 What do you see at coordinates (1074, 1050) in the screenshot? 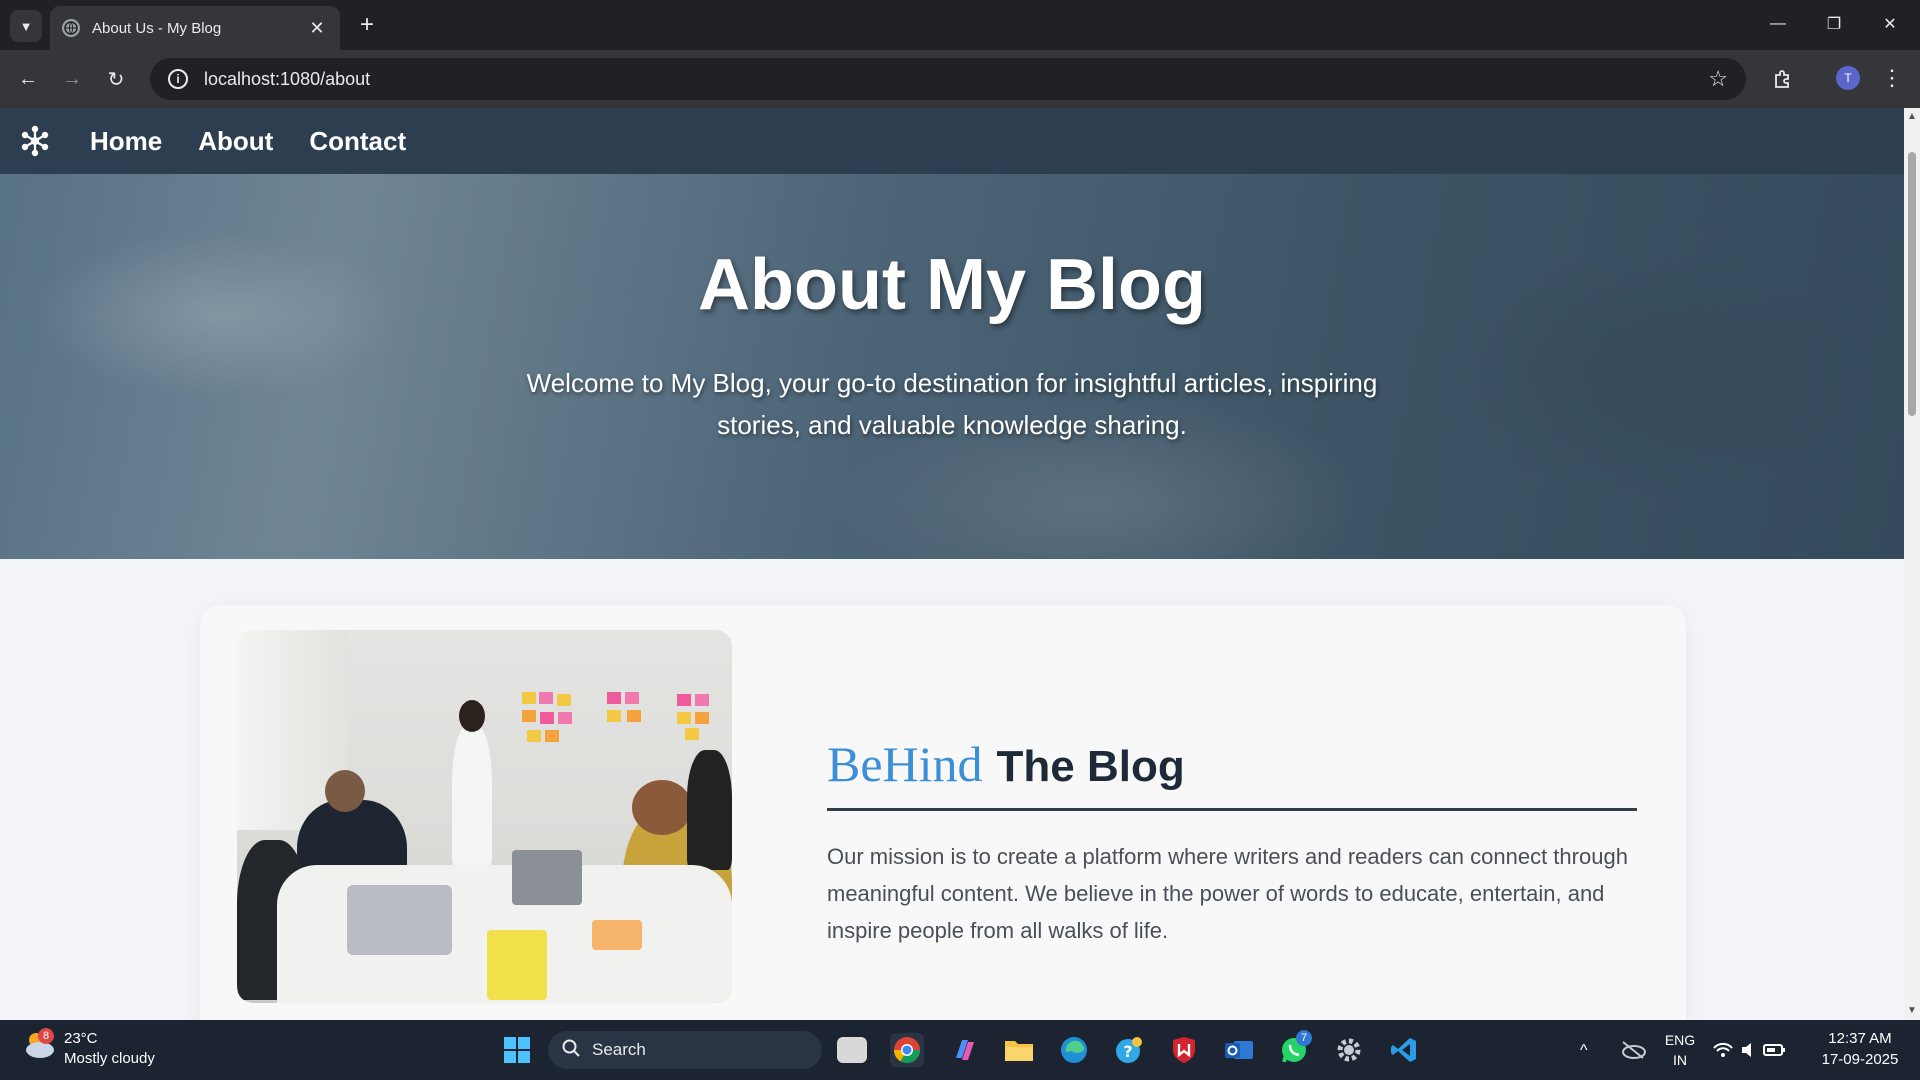
I see `edge-icon` at bounding box center [1074, 1050].